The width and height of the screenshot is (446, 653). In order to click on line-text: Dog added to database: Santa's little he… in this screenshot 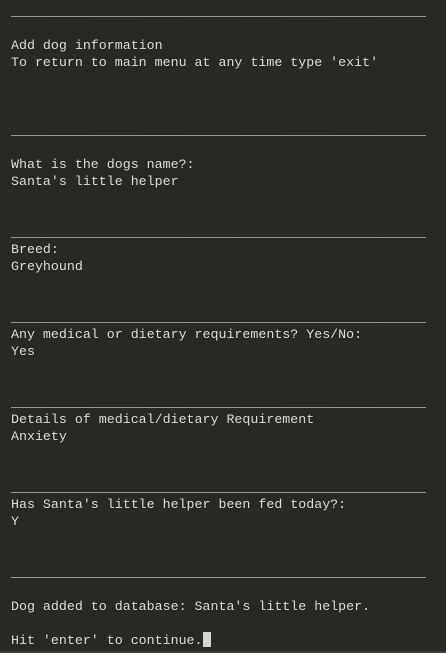, I will do `click(191, 606)`.